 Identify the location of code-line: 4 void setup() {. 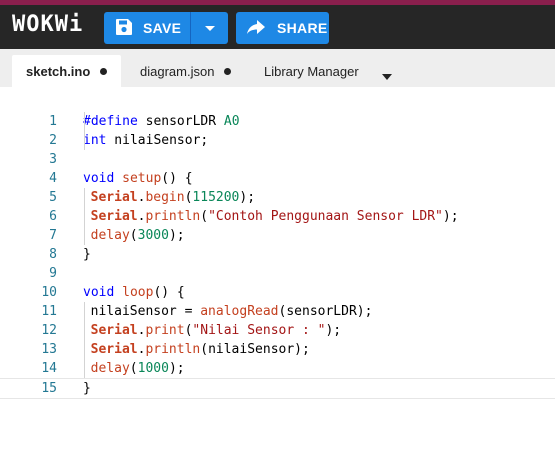
(277, 178).